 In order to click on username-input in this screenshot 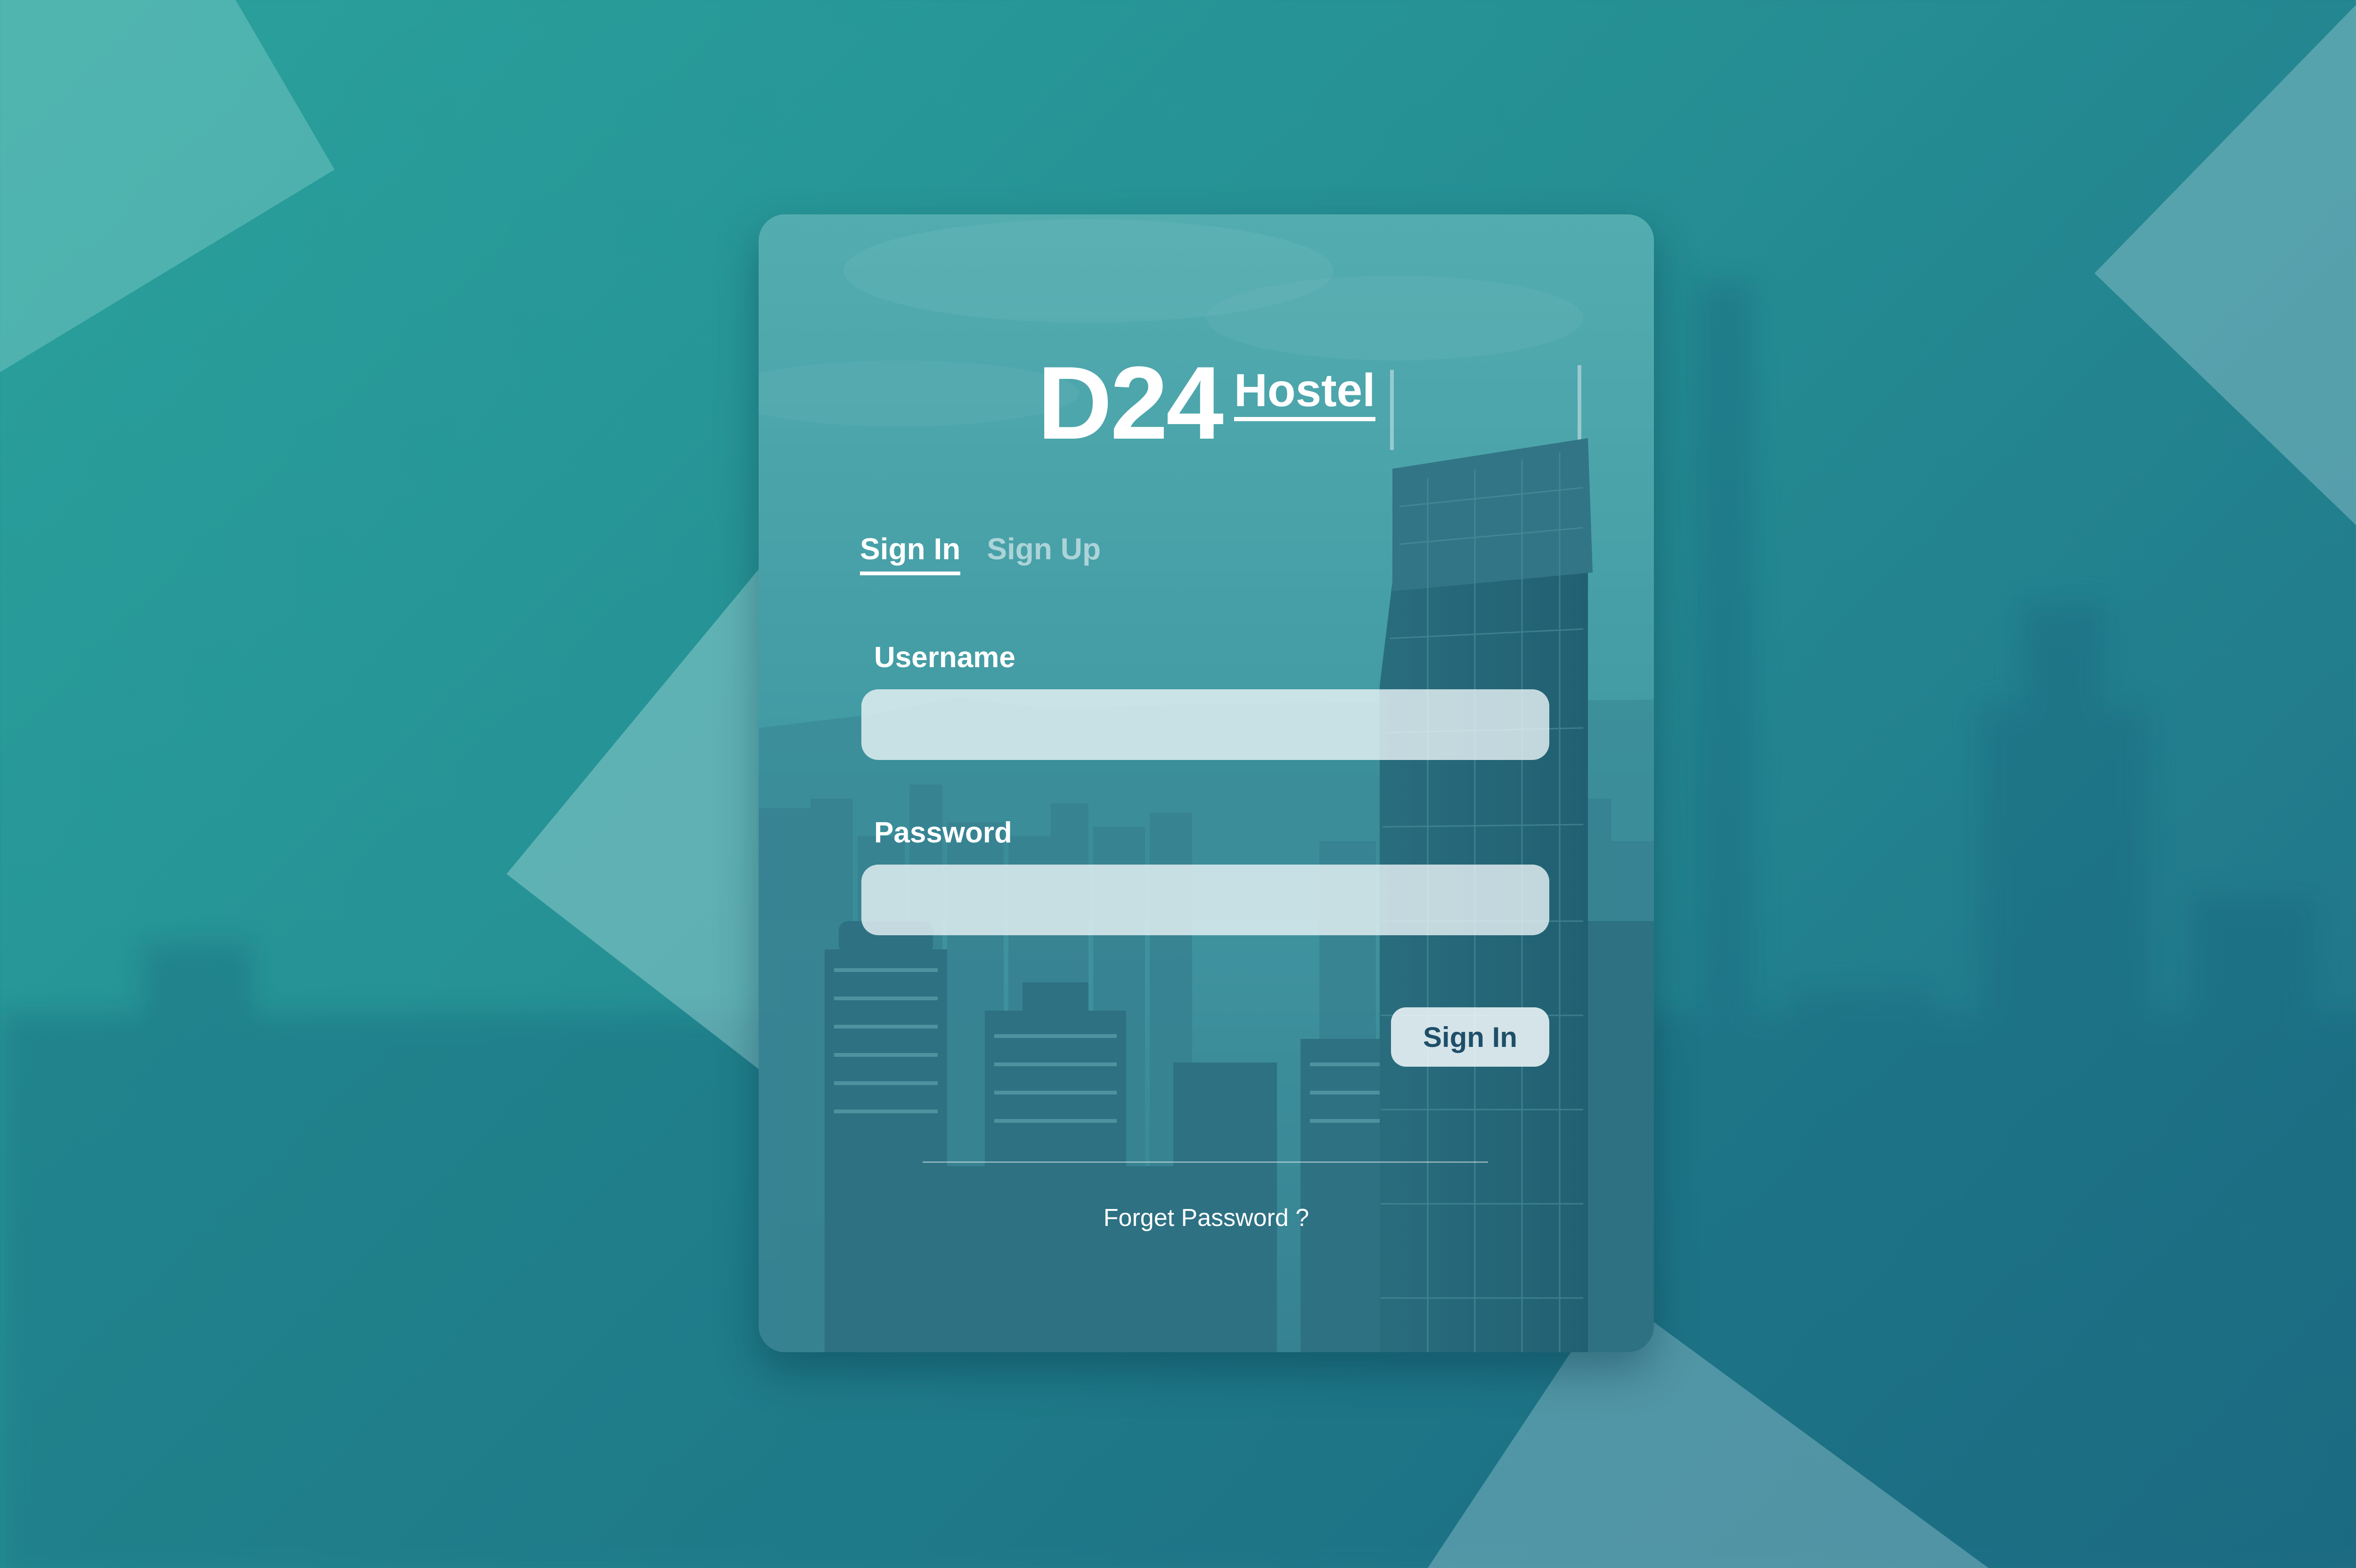, I will do `click(1205, 724)`.